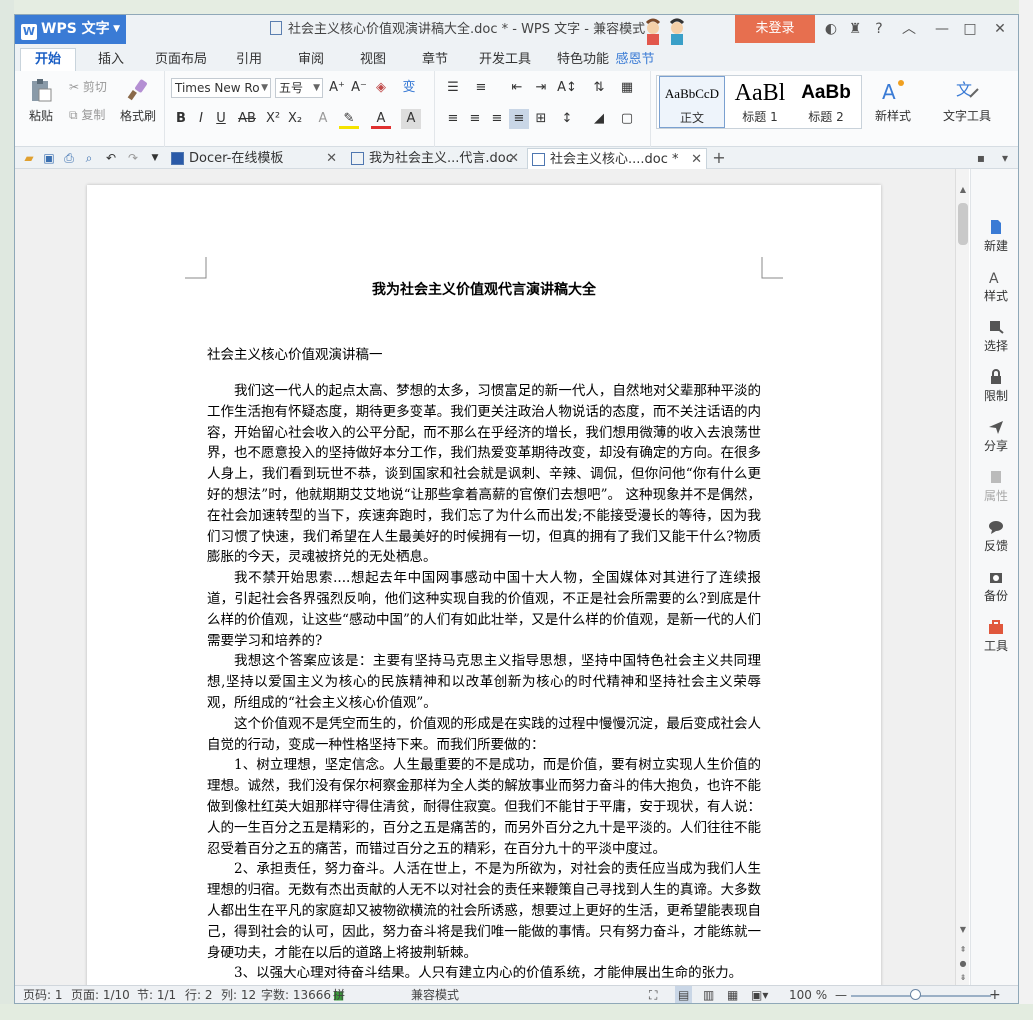 The height and width of the screenshot is (1020, 1033). What do you see at coordinates (111, 60) in the screenshot?
I see `tab-insert: 插入` at bounding box center [111, 60].